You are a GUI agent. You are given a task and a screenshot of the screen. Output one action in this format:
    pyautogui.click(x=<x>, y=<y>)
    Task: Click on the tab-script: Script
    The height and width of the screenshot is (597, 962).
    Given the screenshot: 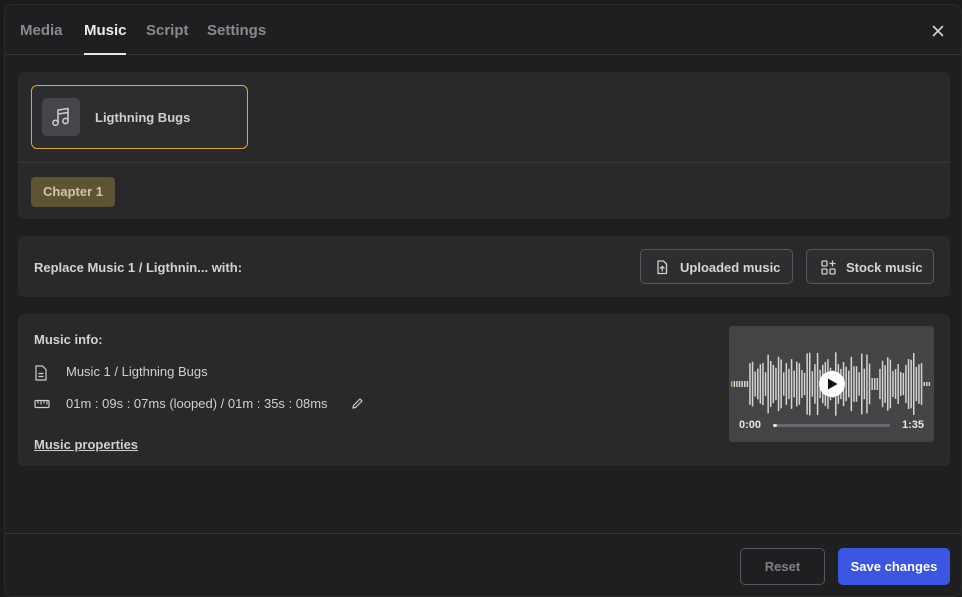 What is the action you would take?
    pyautogui.click(x=167, y=30)
    